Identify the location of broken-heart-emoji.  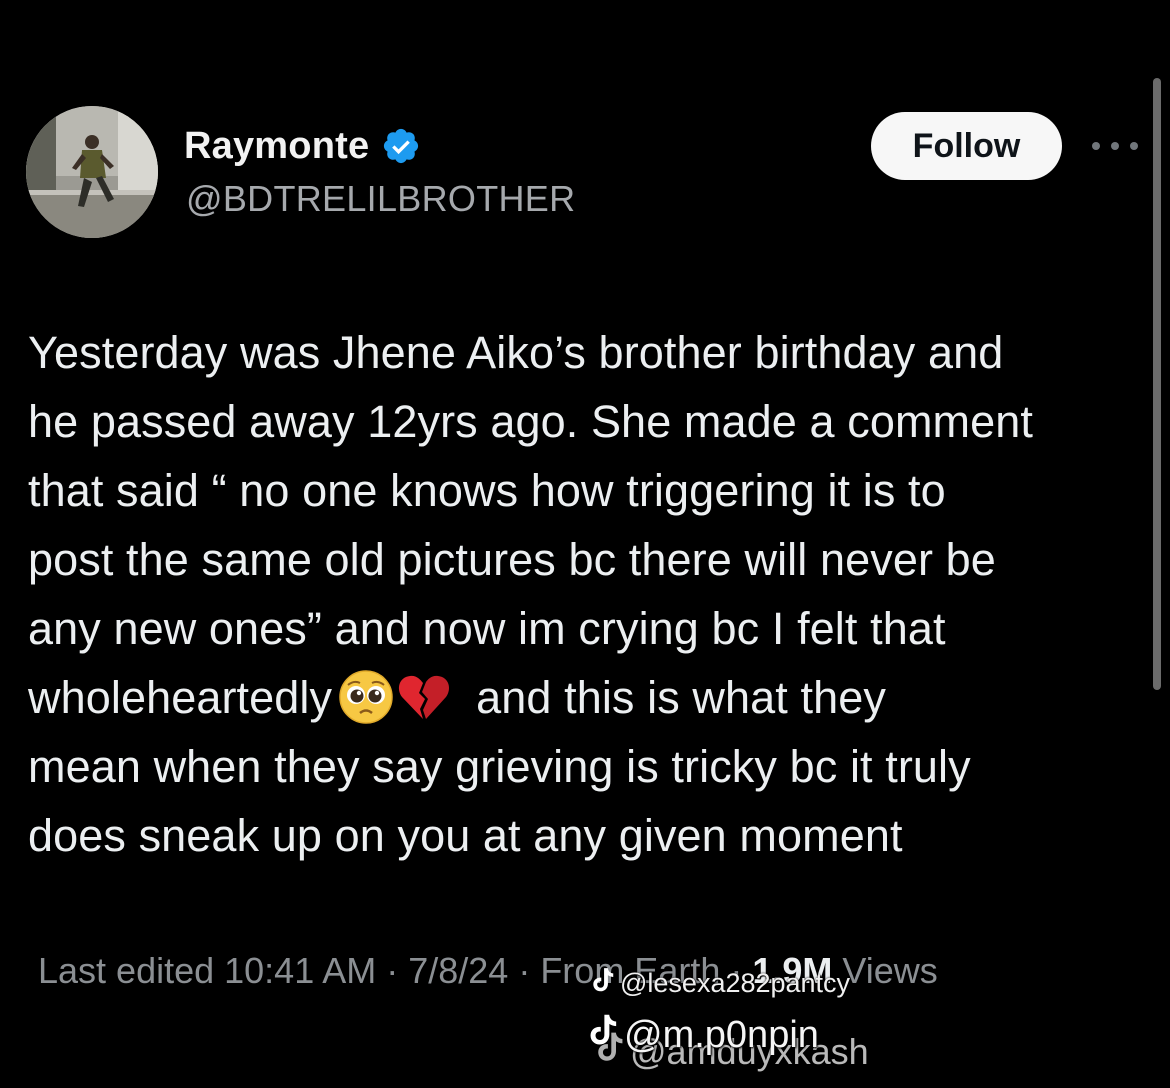
(424, 697).